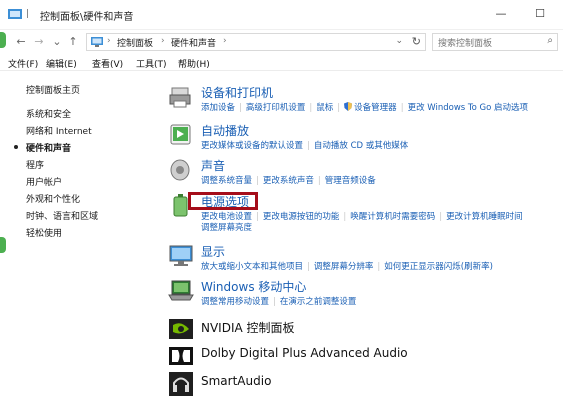  What do you see at coordinates (501, 14) in the screenshot?
I see `minimize-button: —` at bounding box center [501, 14].